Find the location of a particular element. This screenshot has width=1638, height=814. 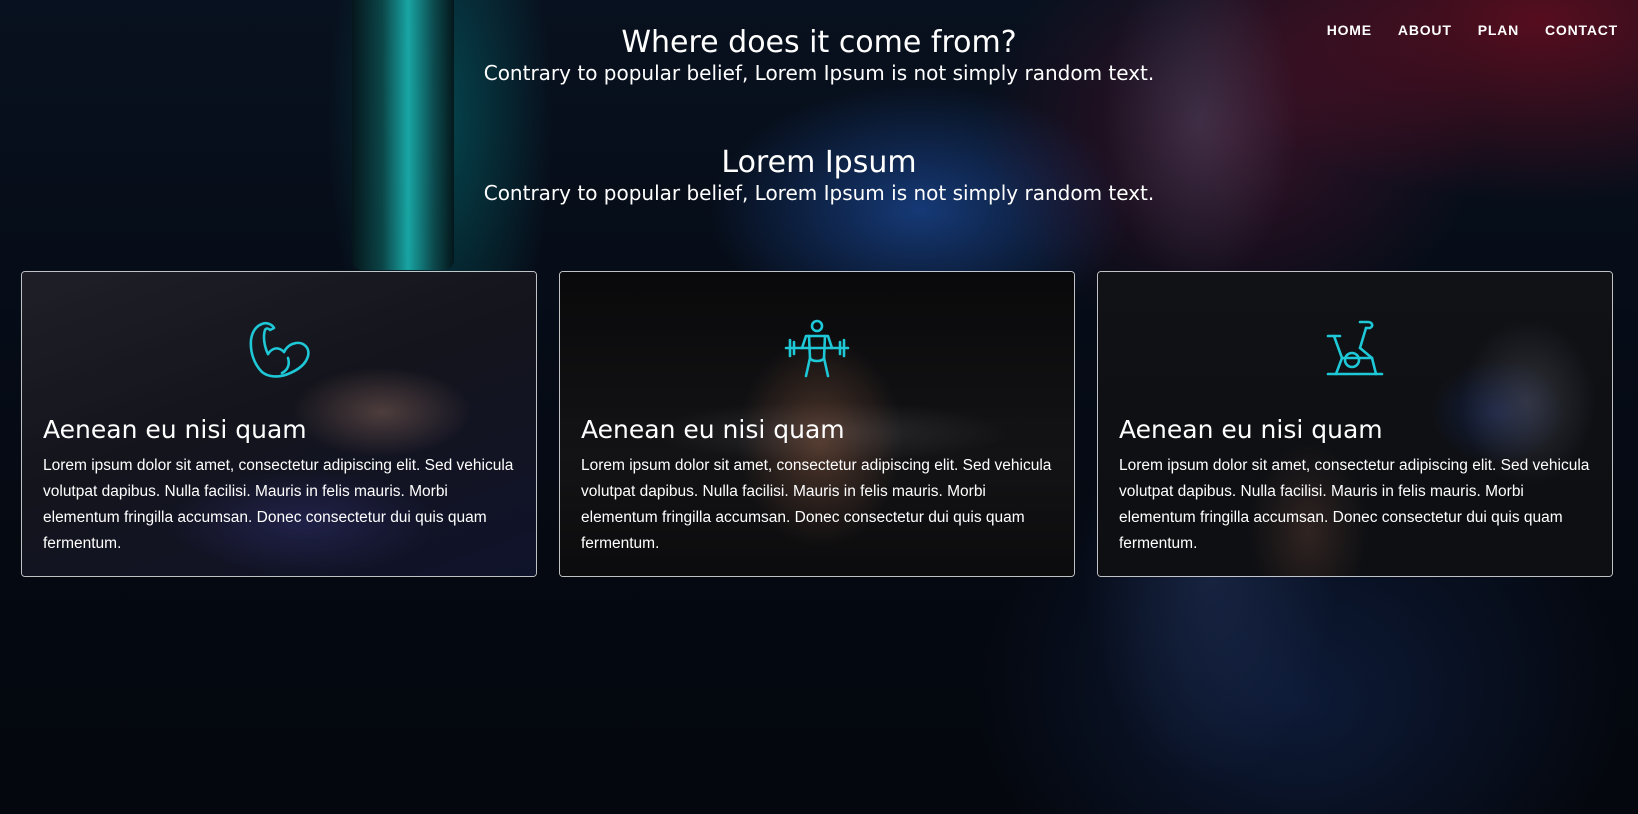

exercise-bike-icon is located at coordinates (1355, 349).